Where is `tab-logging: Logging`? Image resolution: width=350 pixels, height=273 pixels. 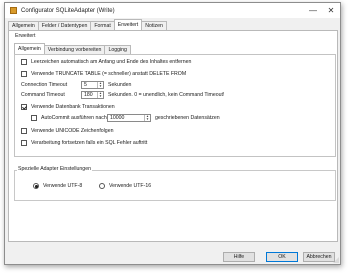
tab-logging: Logging is located at coordinates (117, 49).